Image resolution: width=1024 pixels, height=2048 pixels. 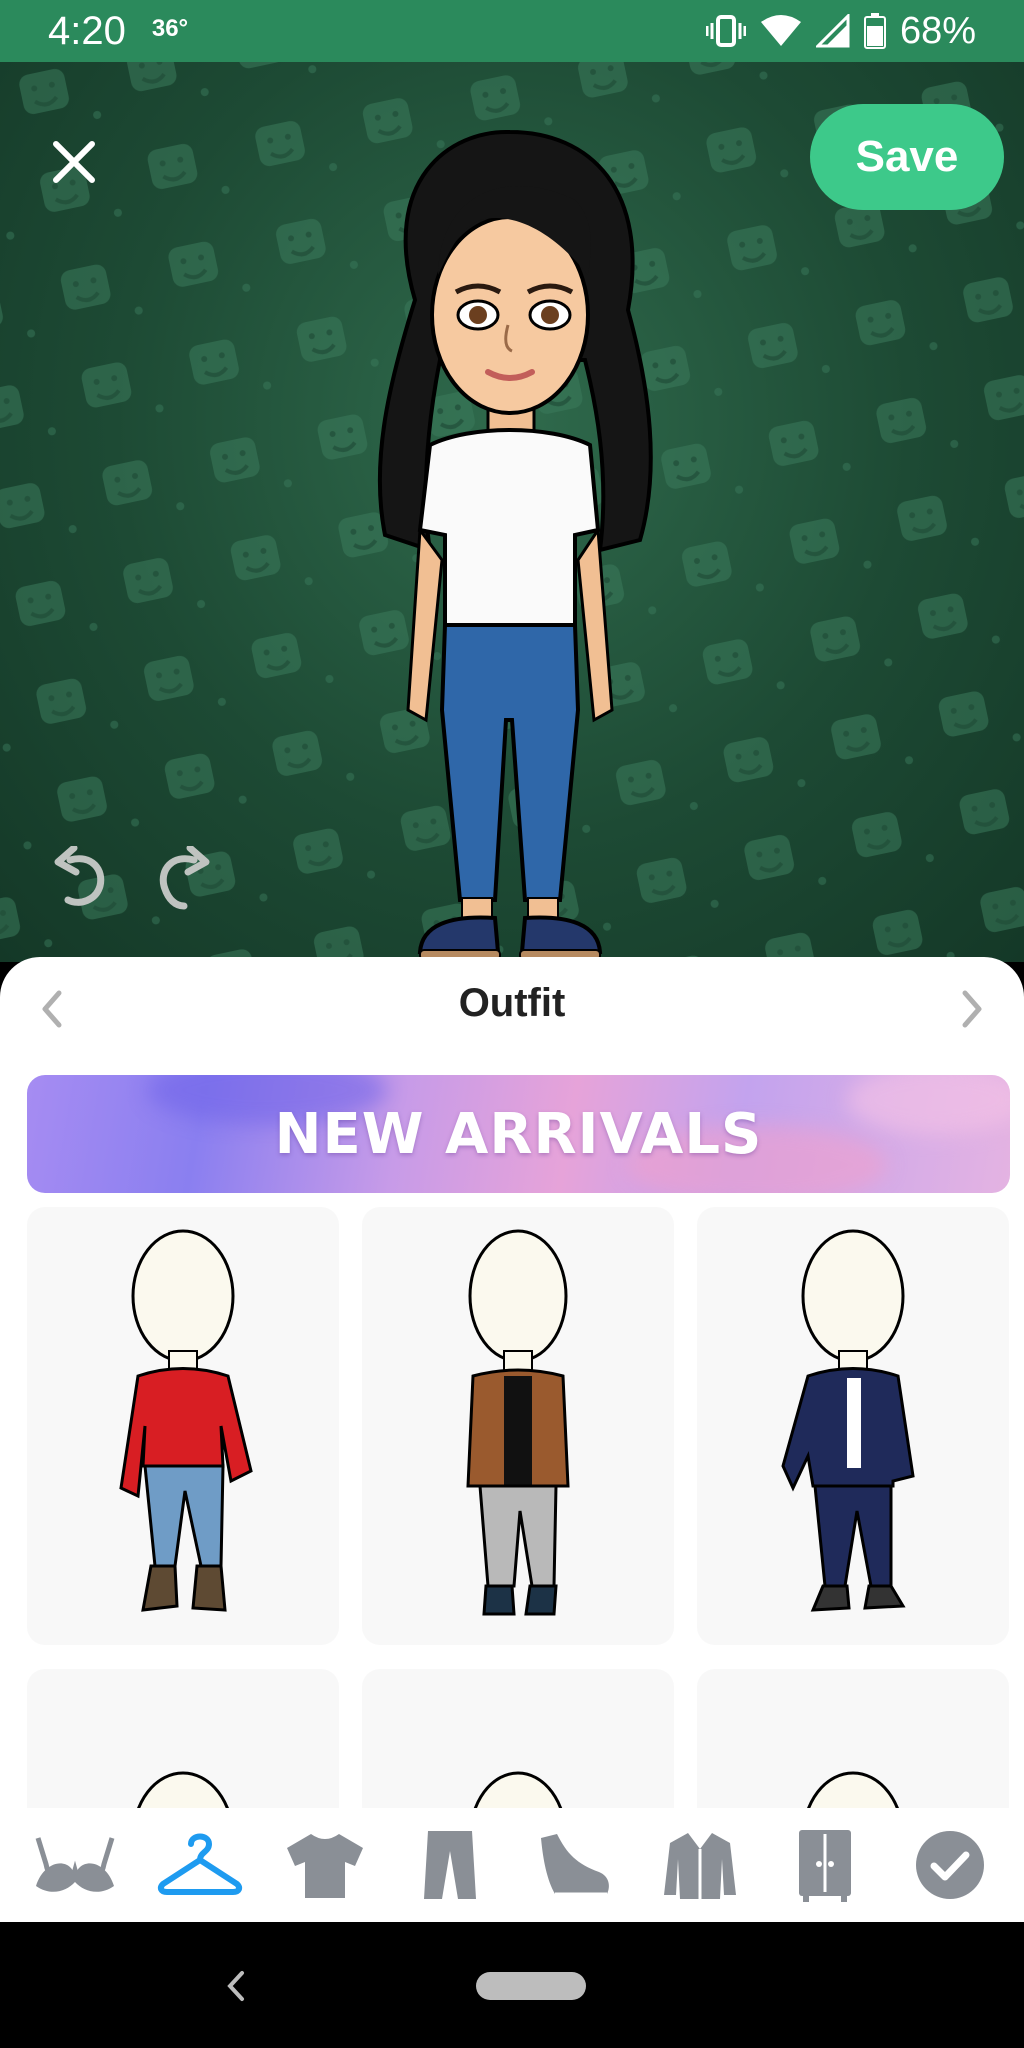 What do you see at coordinates (425, 624) in the screenshot?
I see `avatar-left-arm` at bounding box center [425, 624].